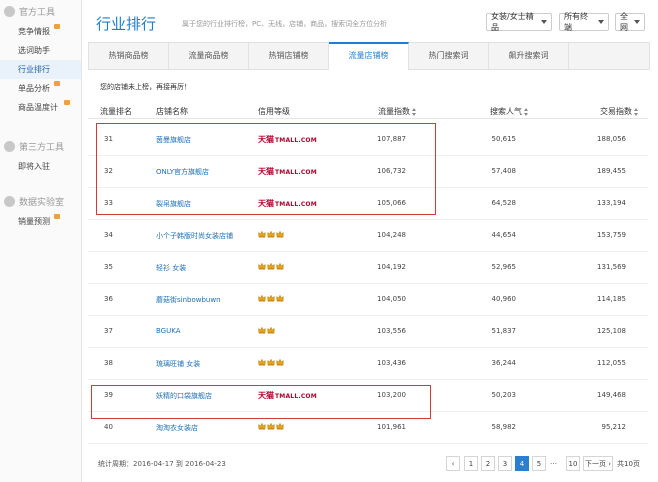 The image size is (658, 482). What do you see at coordinates (391, 139) in the screenshot?
I see `flow-index-cell: 107,887` at bounding box center [391, 139].